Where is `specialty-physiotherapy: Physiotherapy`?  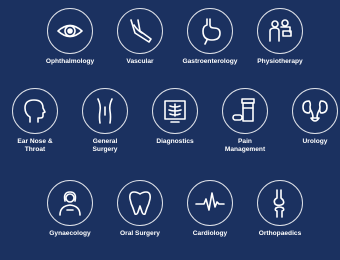
specialty-physiotherapy: Physiotherapy is located at coordinates (280, 48).